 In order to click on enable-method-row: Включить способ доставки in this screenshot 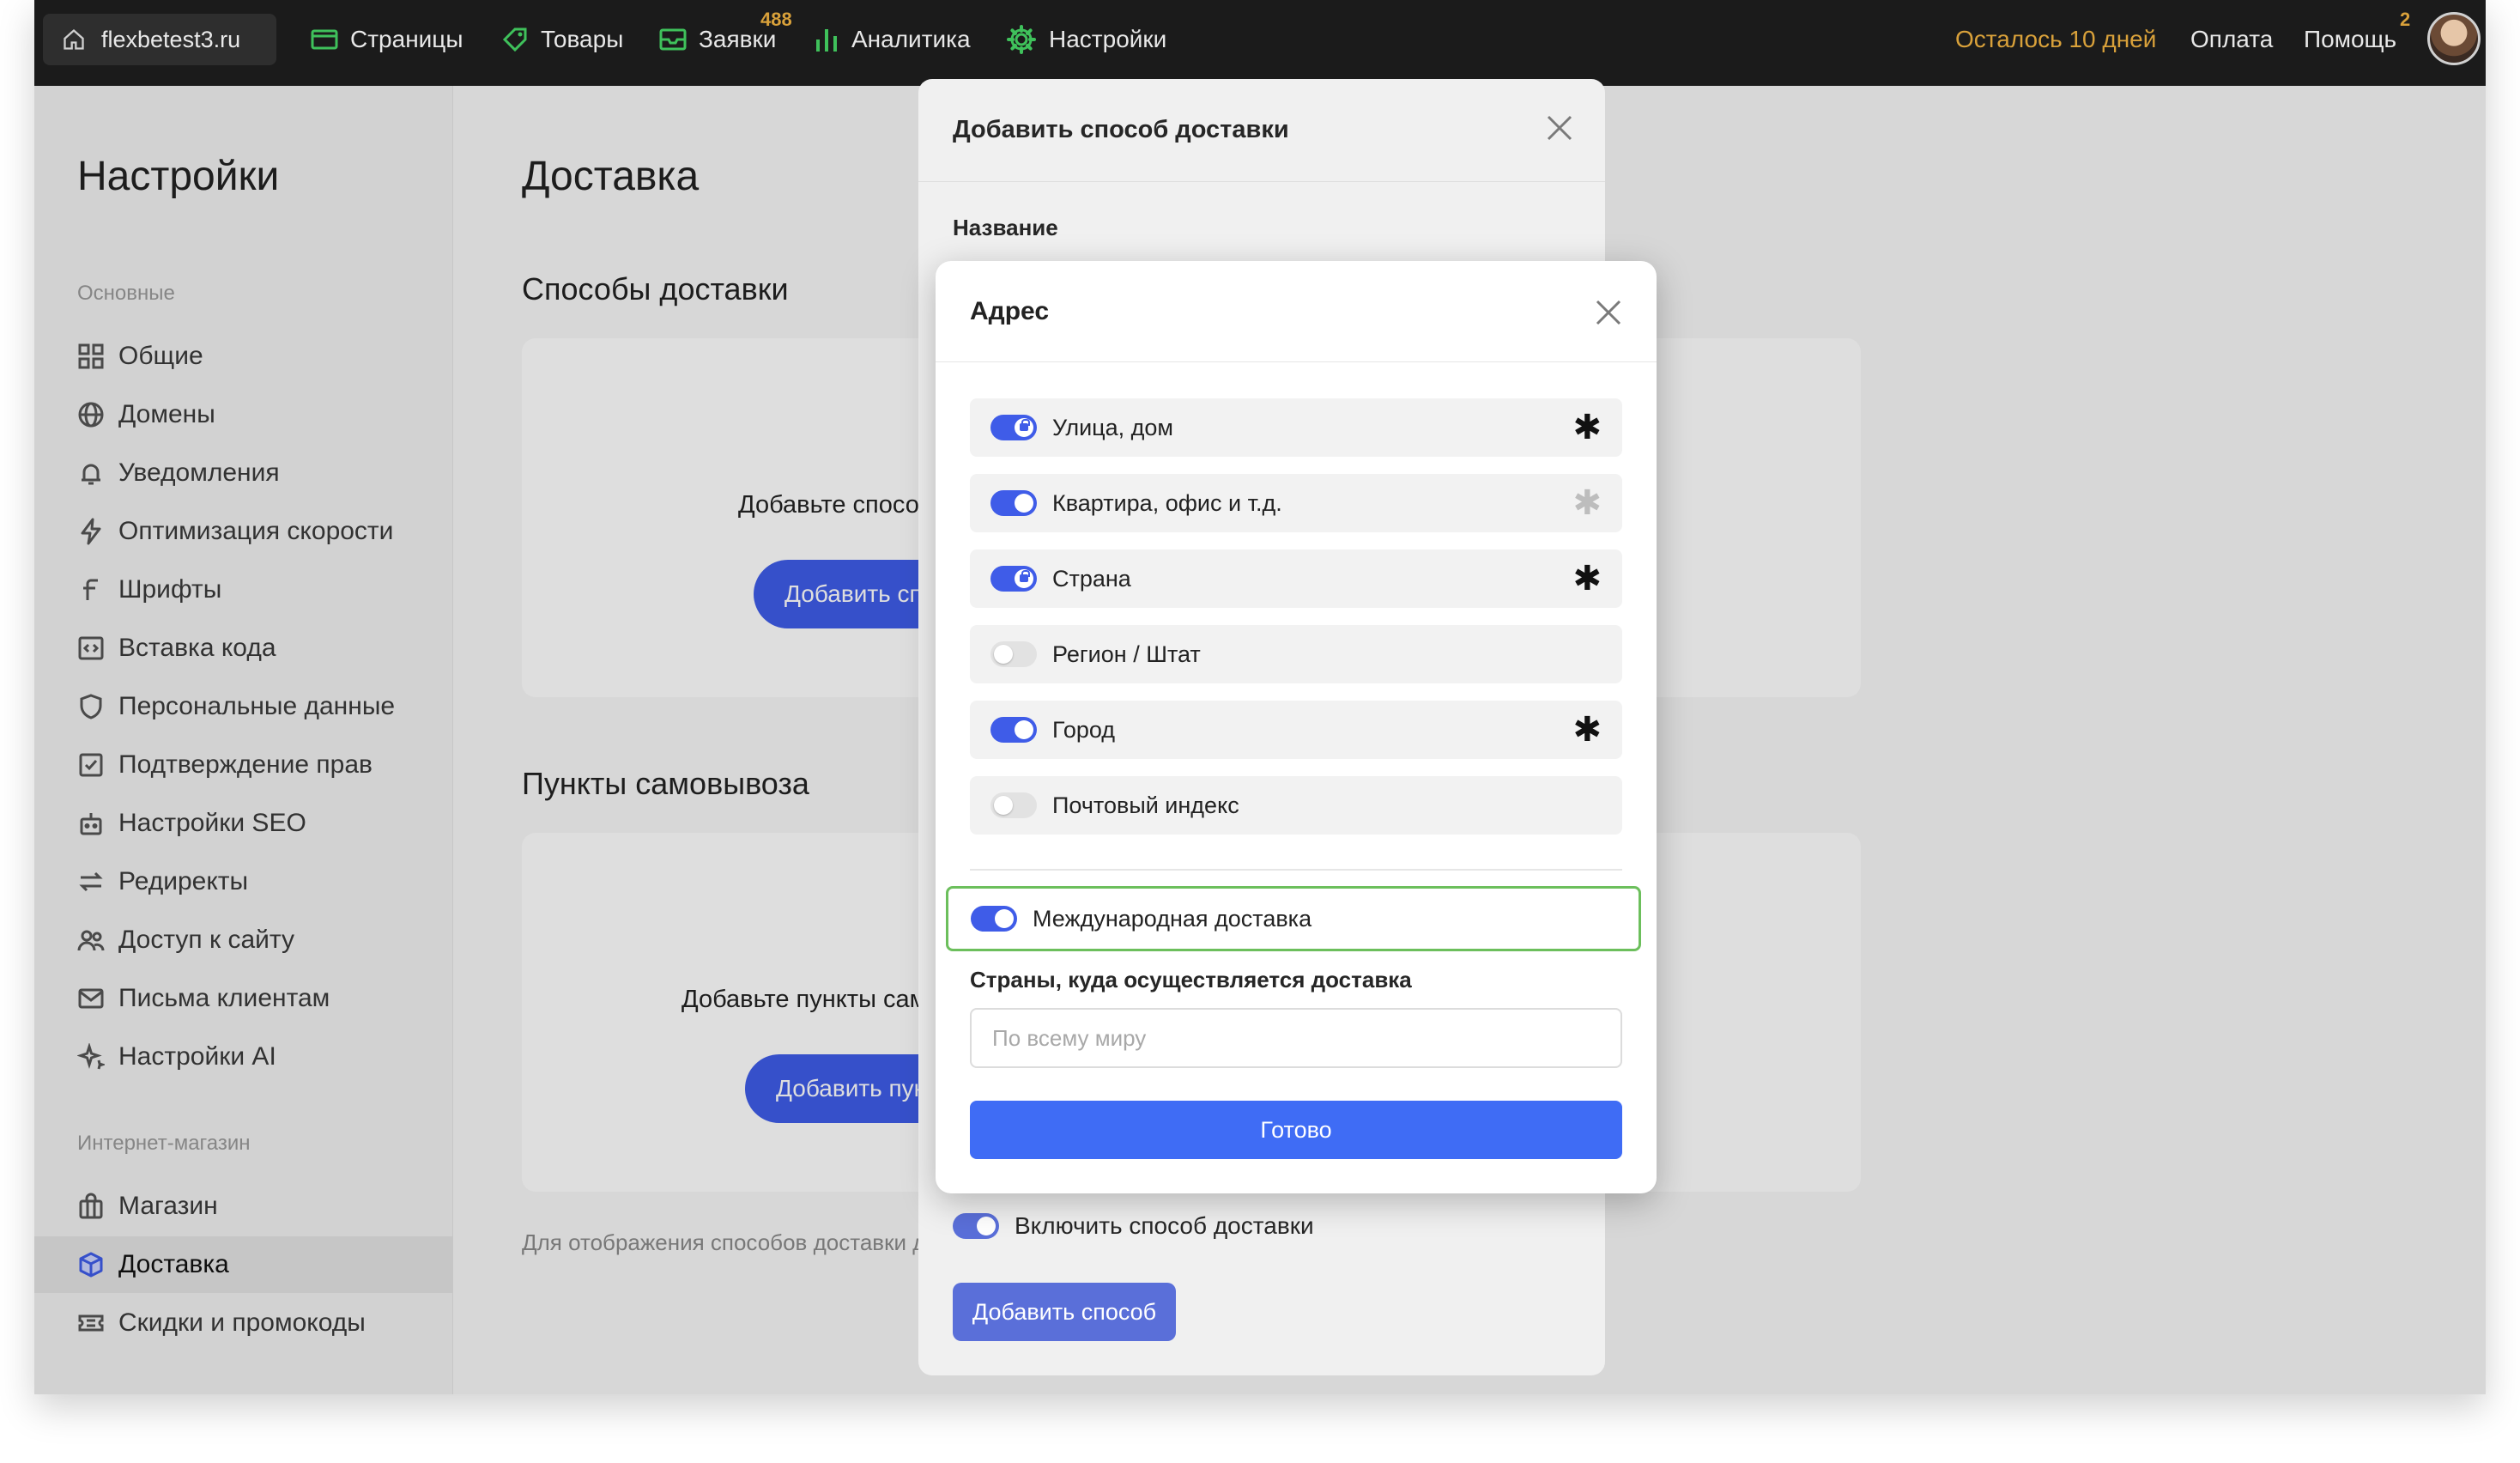, I will do `click(1134, 1226)`.